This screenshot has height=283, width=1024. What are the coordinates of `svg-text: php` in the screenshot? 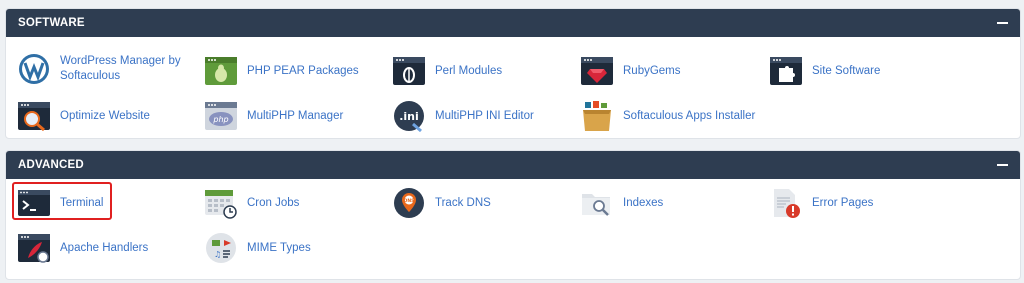 It's located at (220, 119).